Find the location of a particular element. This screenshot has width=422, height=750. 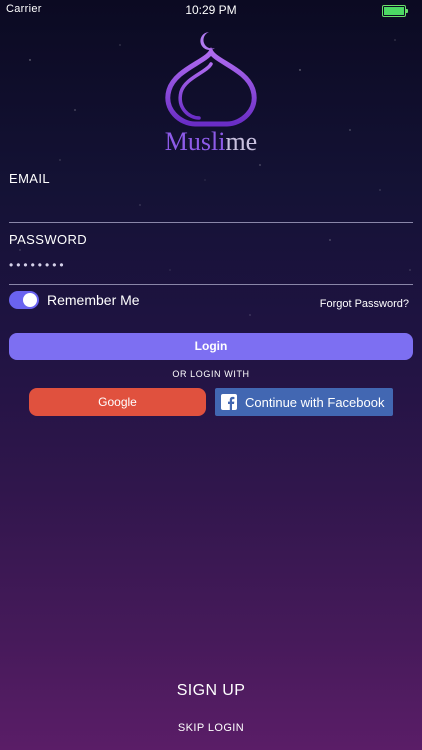

app-name-part1: Musli is located at coordinates (195, 141).